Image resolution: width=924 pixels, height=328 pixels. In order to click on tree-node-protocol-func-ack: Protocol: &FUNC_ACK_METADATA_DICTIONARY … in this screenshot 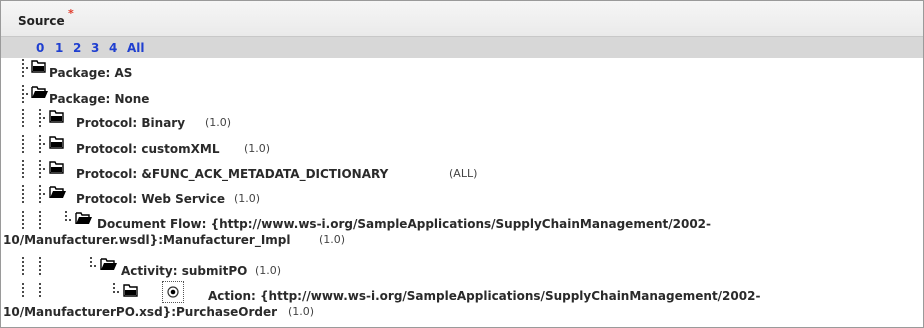, I will do `click(462, 170)`.